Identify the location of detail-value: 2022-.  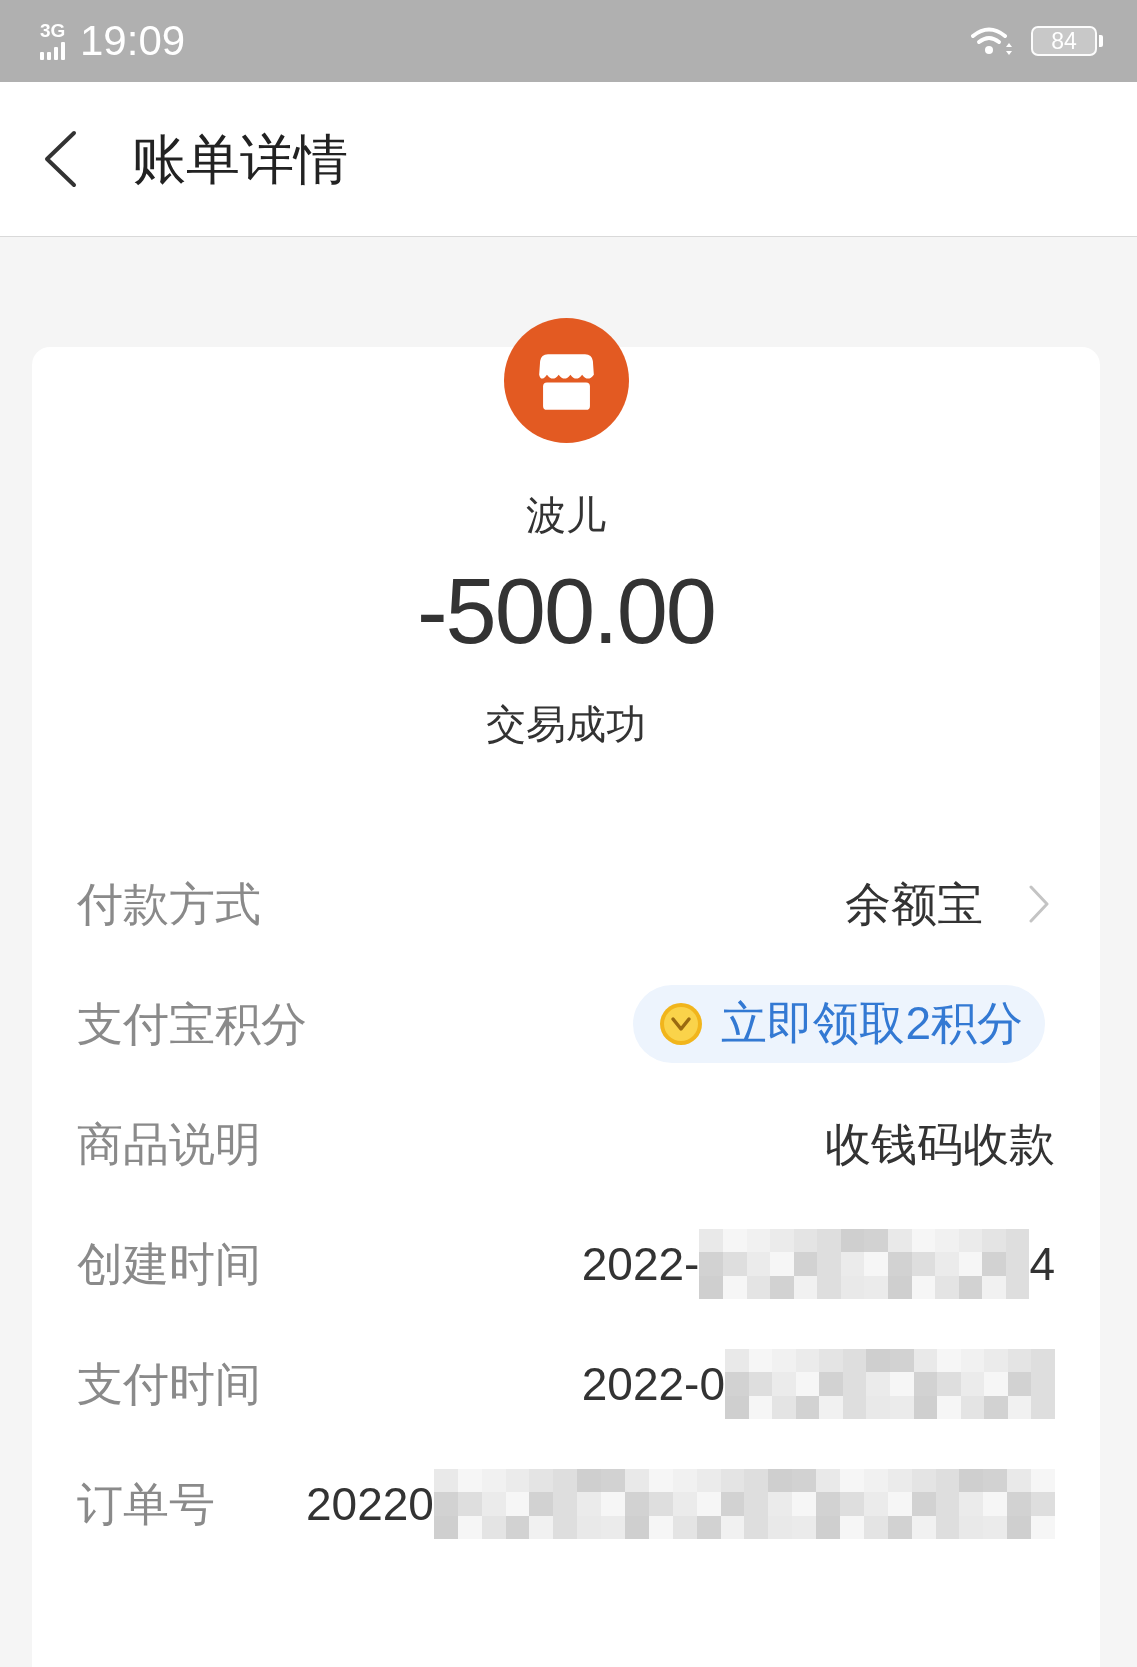
(640, 1264).